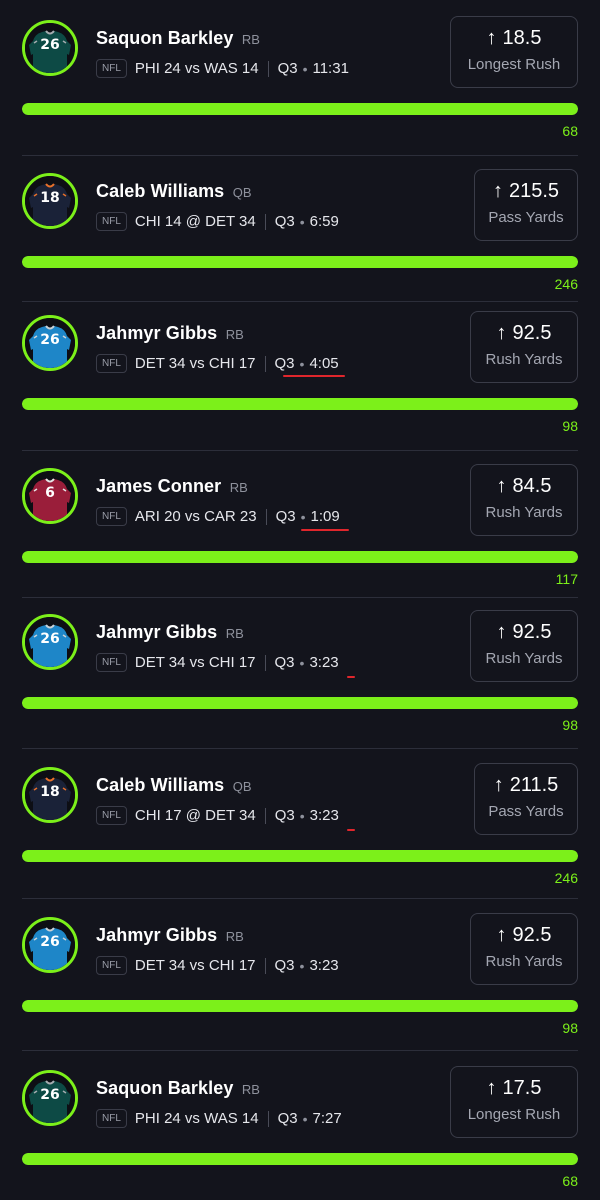 Image resolution: width=600 pixels, height=1200 pixels. I want to click on player-header: James Conner RB, so click(172, 486).